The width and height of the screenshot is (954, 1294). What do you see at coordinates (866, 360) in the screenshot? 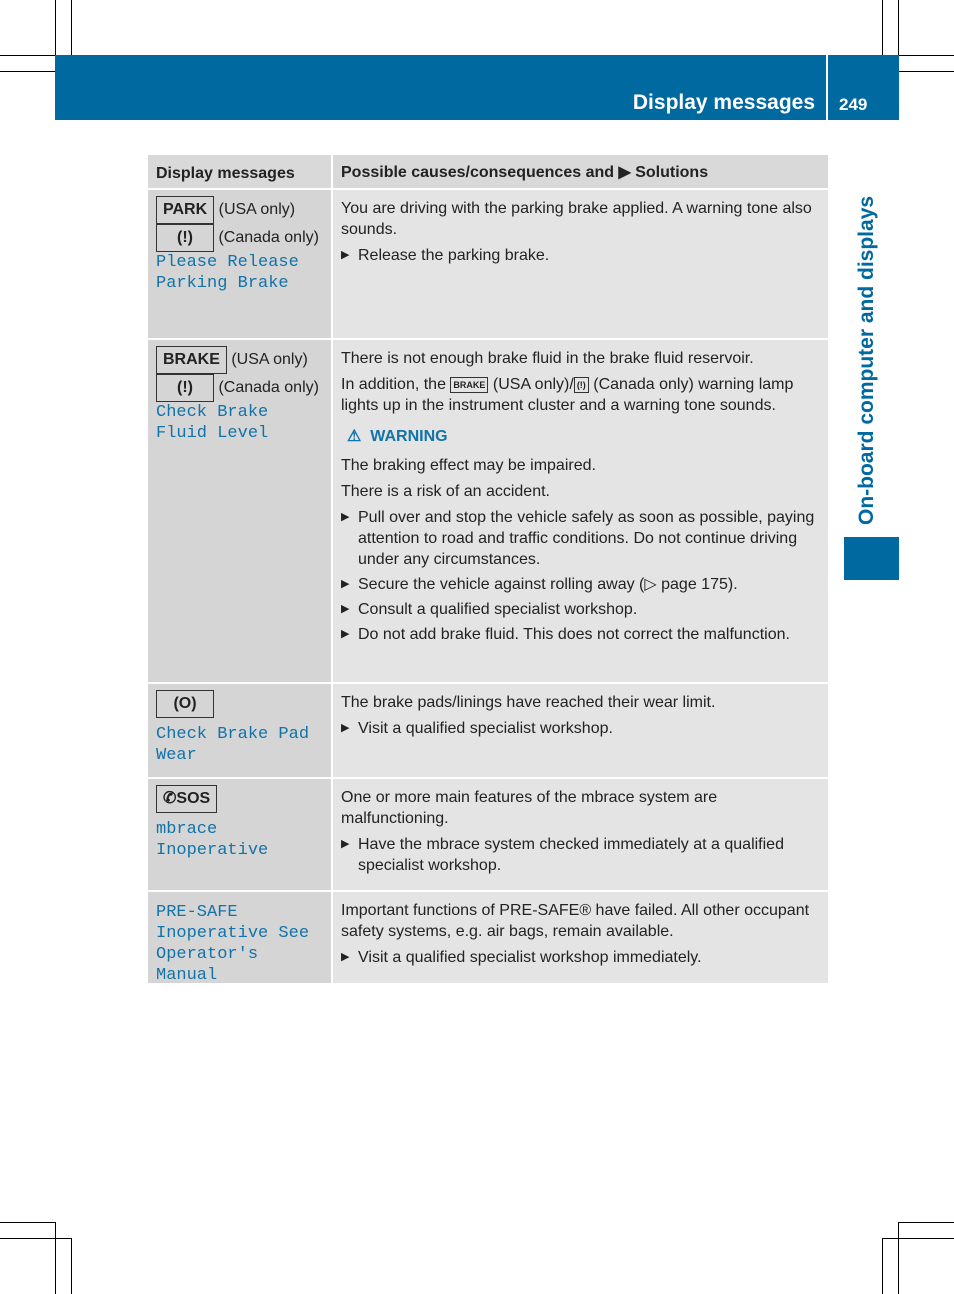
I see `chapter-title: On-board computer and displays` at bounding box center [866, 360].